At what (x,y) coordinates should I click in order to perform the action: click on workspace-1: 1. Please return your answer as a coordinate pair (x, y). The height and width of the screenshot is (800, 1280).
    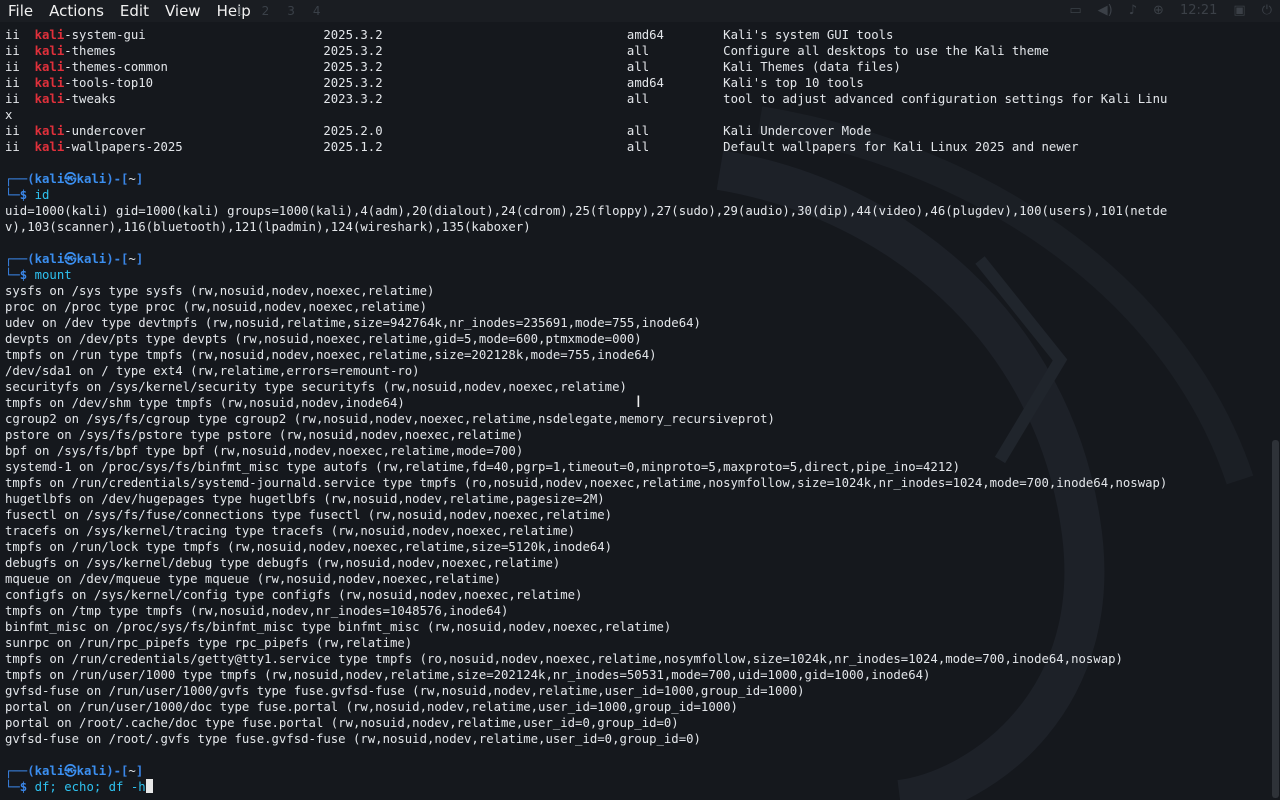
    Looking at the image, I should click on (240, 11).